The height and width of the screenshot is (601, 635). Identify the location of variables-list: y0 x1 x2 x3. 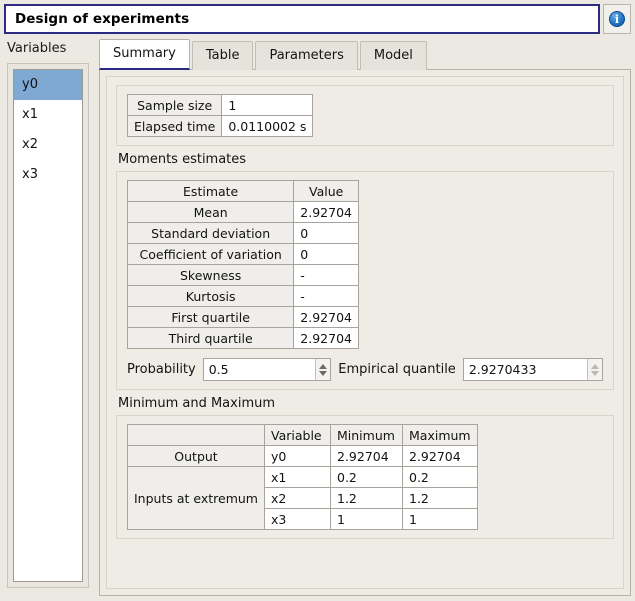
(48, 325).